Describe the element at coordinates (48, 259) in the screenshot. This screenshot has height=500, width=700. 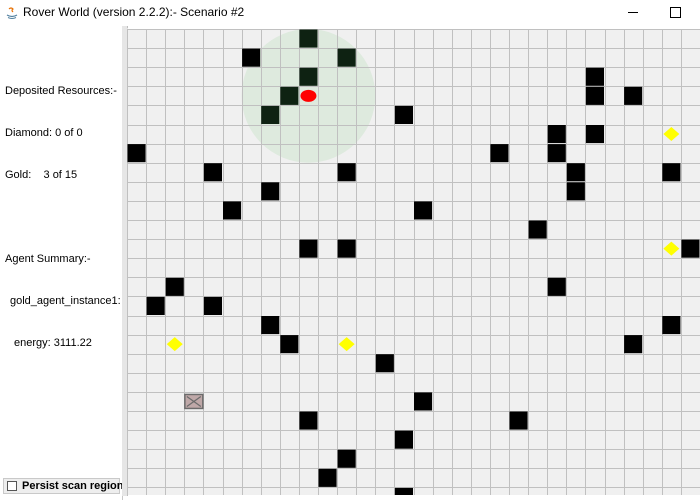
I see `agent-summary-heading: Agent Summary:-` at that location.